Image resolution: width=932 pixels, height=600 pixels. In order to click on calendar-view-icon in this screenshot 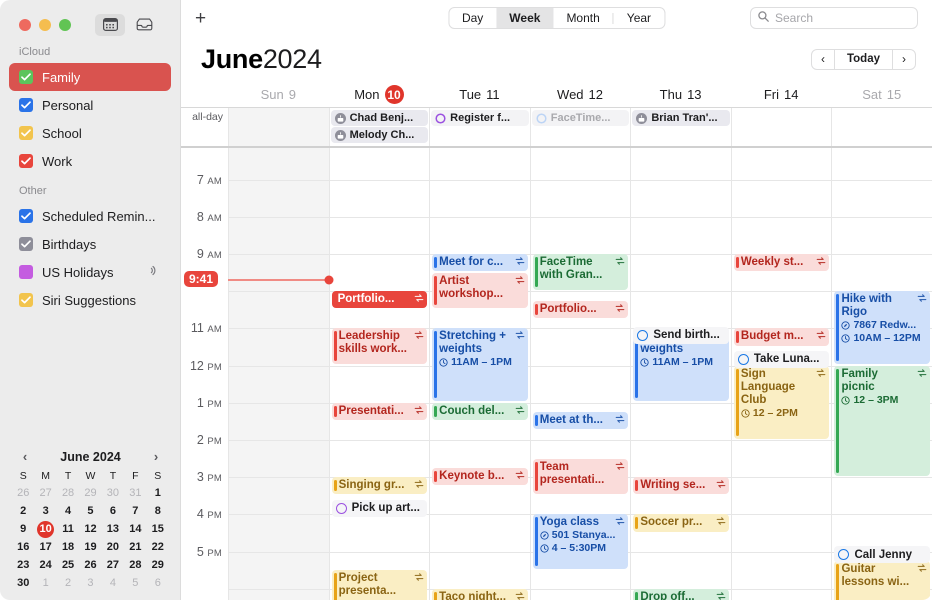, I will do `click(110, 24)`.